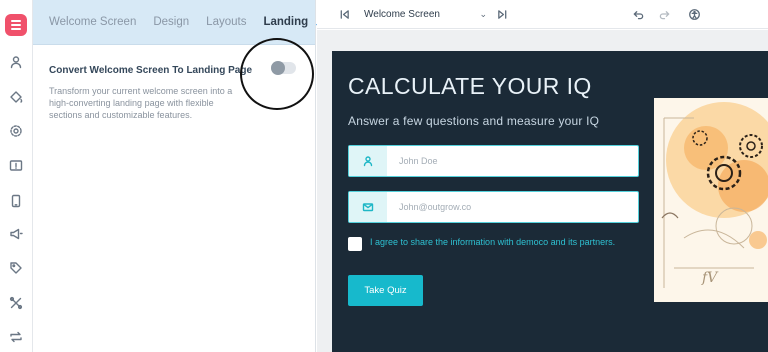 Image resolution: width=768 pixels, height=352 pixels. What do you see at coordinates (514, 161) in the screenshot?
I see `name-input` at bounding box center [514, 161].